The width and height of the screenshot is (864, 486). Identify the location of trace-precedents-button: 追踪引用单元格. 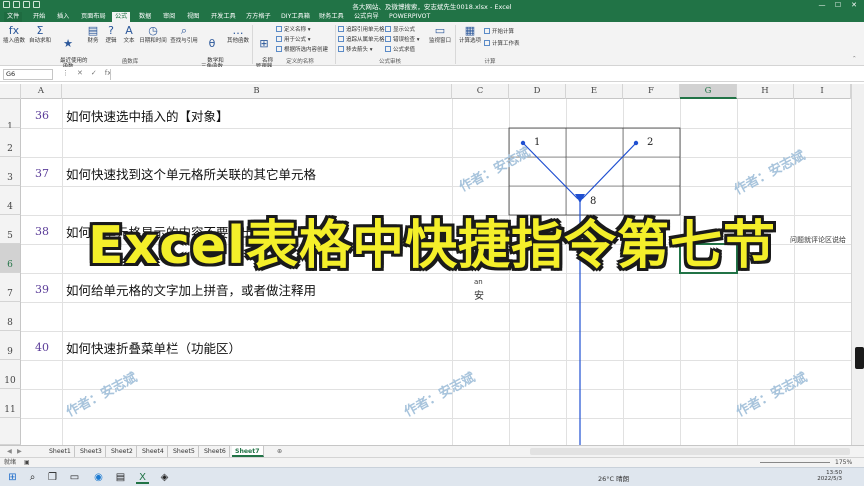
(361, 30).